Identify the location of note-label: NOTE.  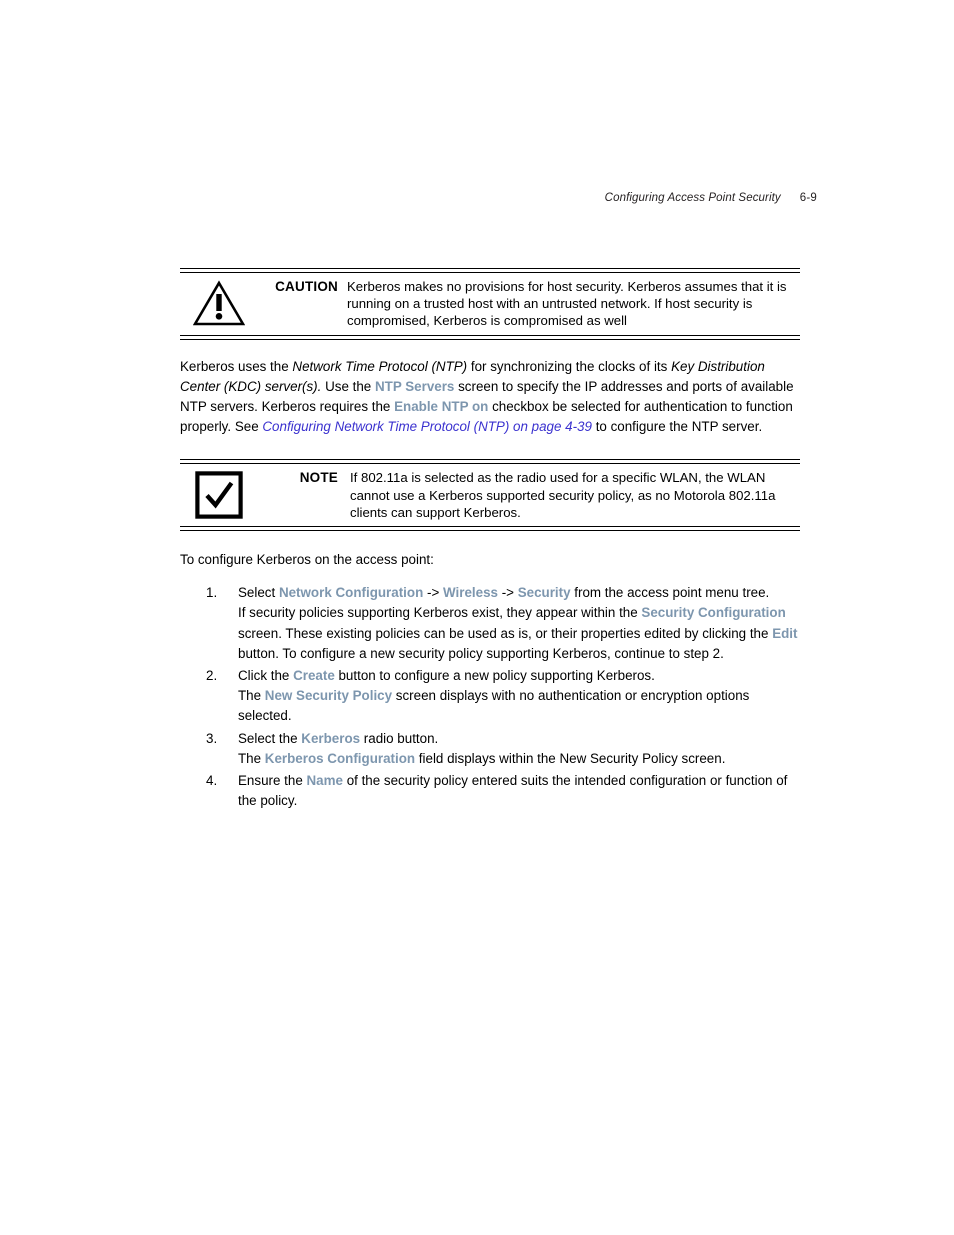
(318, 478).